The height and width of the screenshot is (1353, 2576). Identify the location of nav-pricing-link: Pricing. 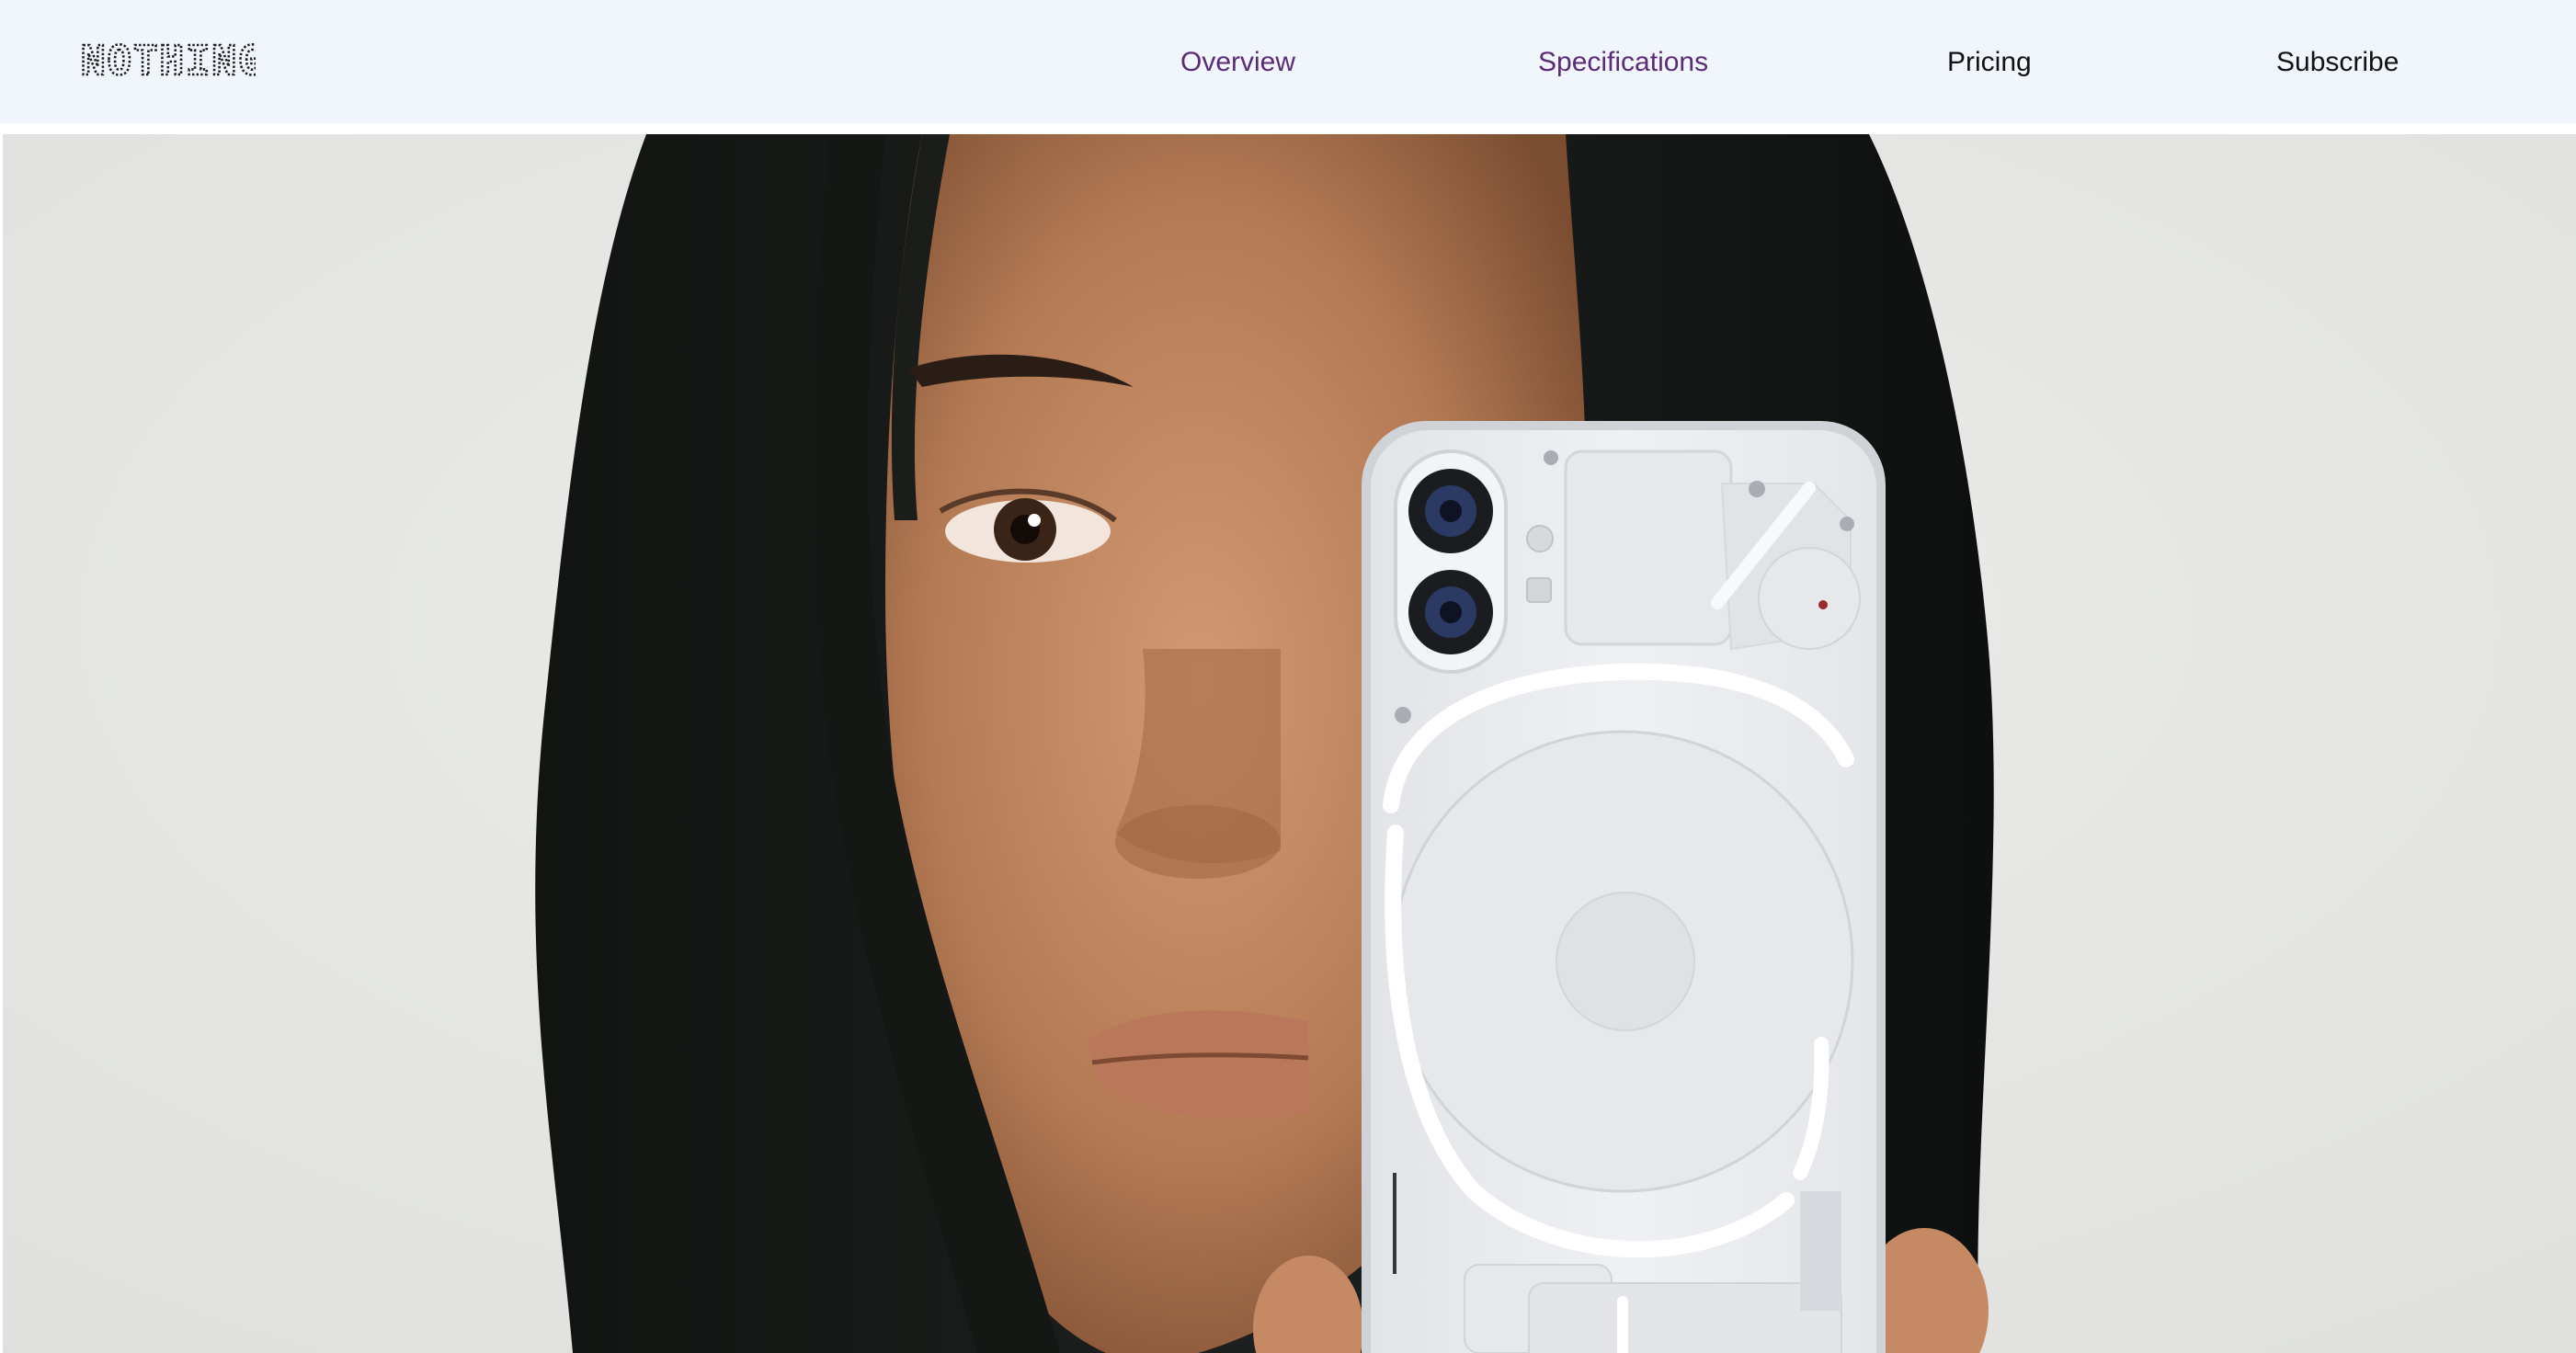
(1989, 63).